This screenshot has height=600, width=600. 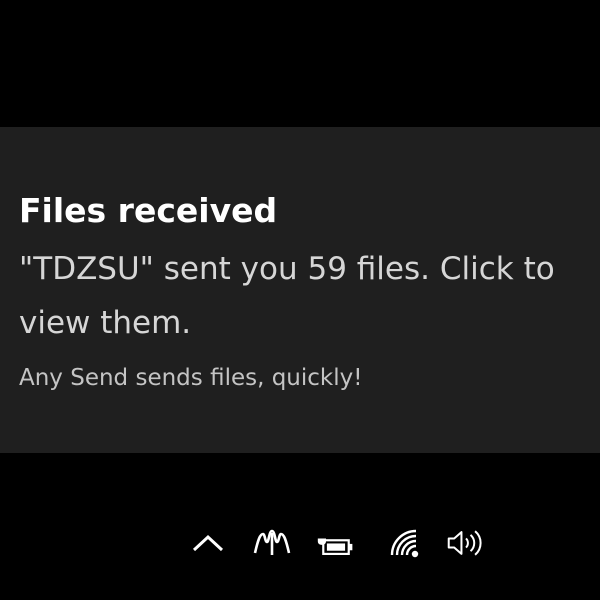 What do you see at coordinates (208, 543) in the screenshot?
I see `chevron-up-icon` at bounding box center [208, 543].